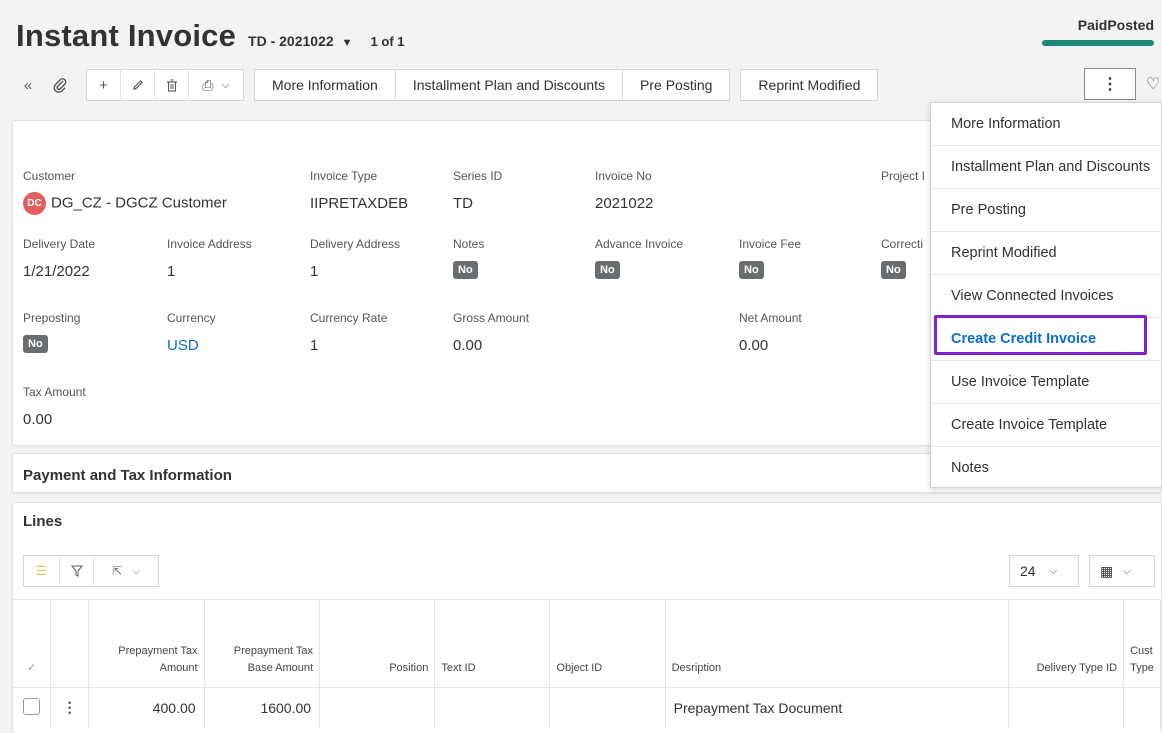  Describe the element at coordinates (1066, 643) in the screenshot. I see `column-header: Delivery Type ID` at that location.